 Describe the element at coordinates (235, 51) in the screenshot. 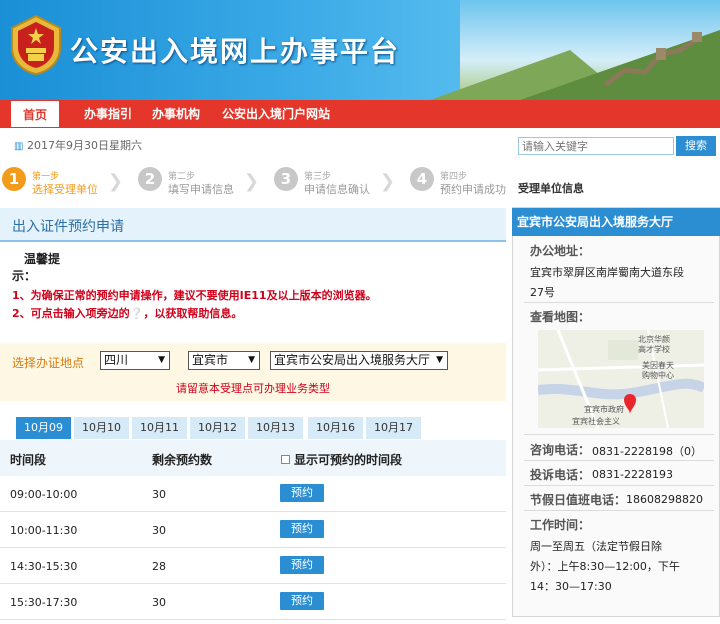

I see `site-title: 公安出入境网上办事平台` at that location.